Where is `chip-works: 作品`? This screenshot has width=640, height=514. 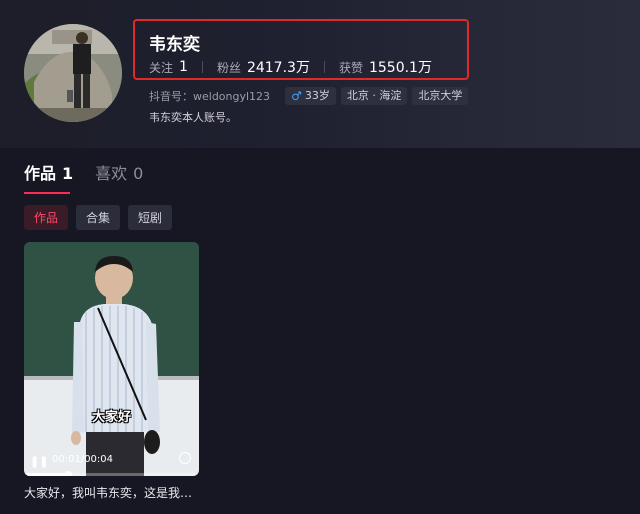
chip-works: 作品 is located at coordinates (46, 217).